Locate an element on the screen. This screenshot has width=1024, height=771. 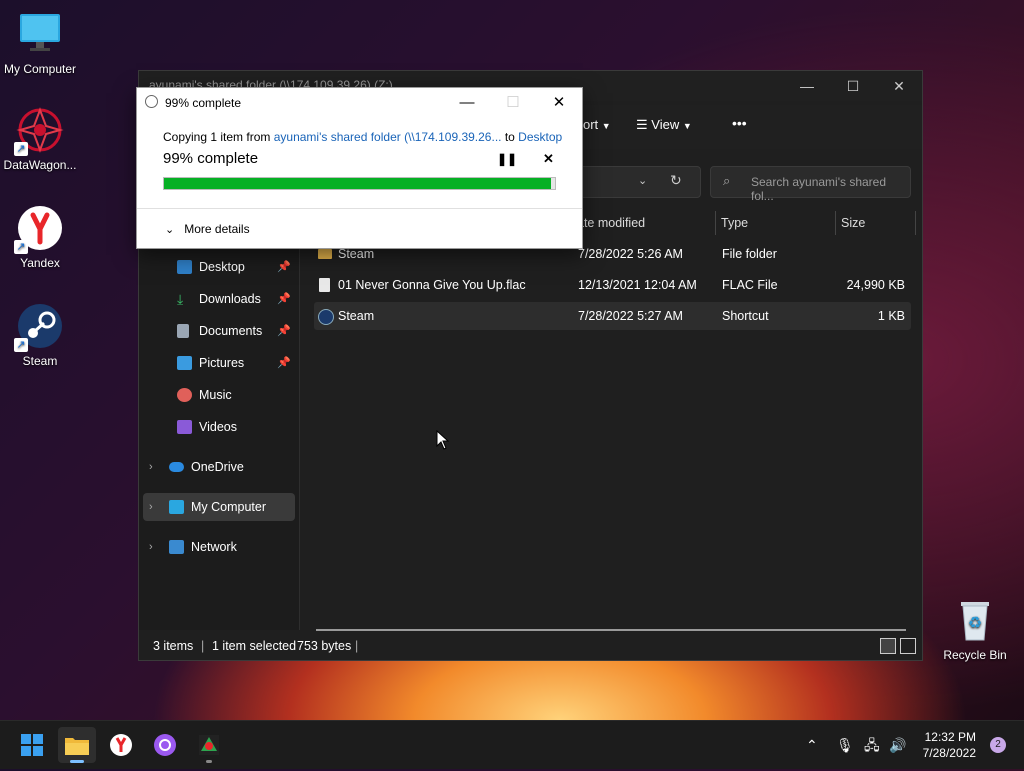
taskbar-file-explorer-button is located at coordinates (77, 745).